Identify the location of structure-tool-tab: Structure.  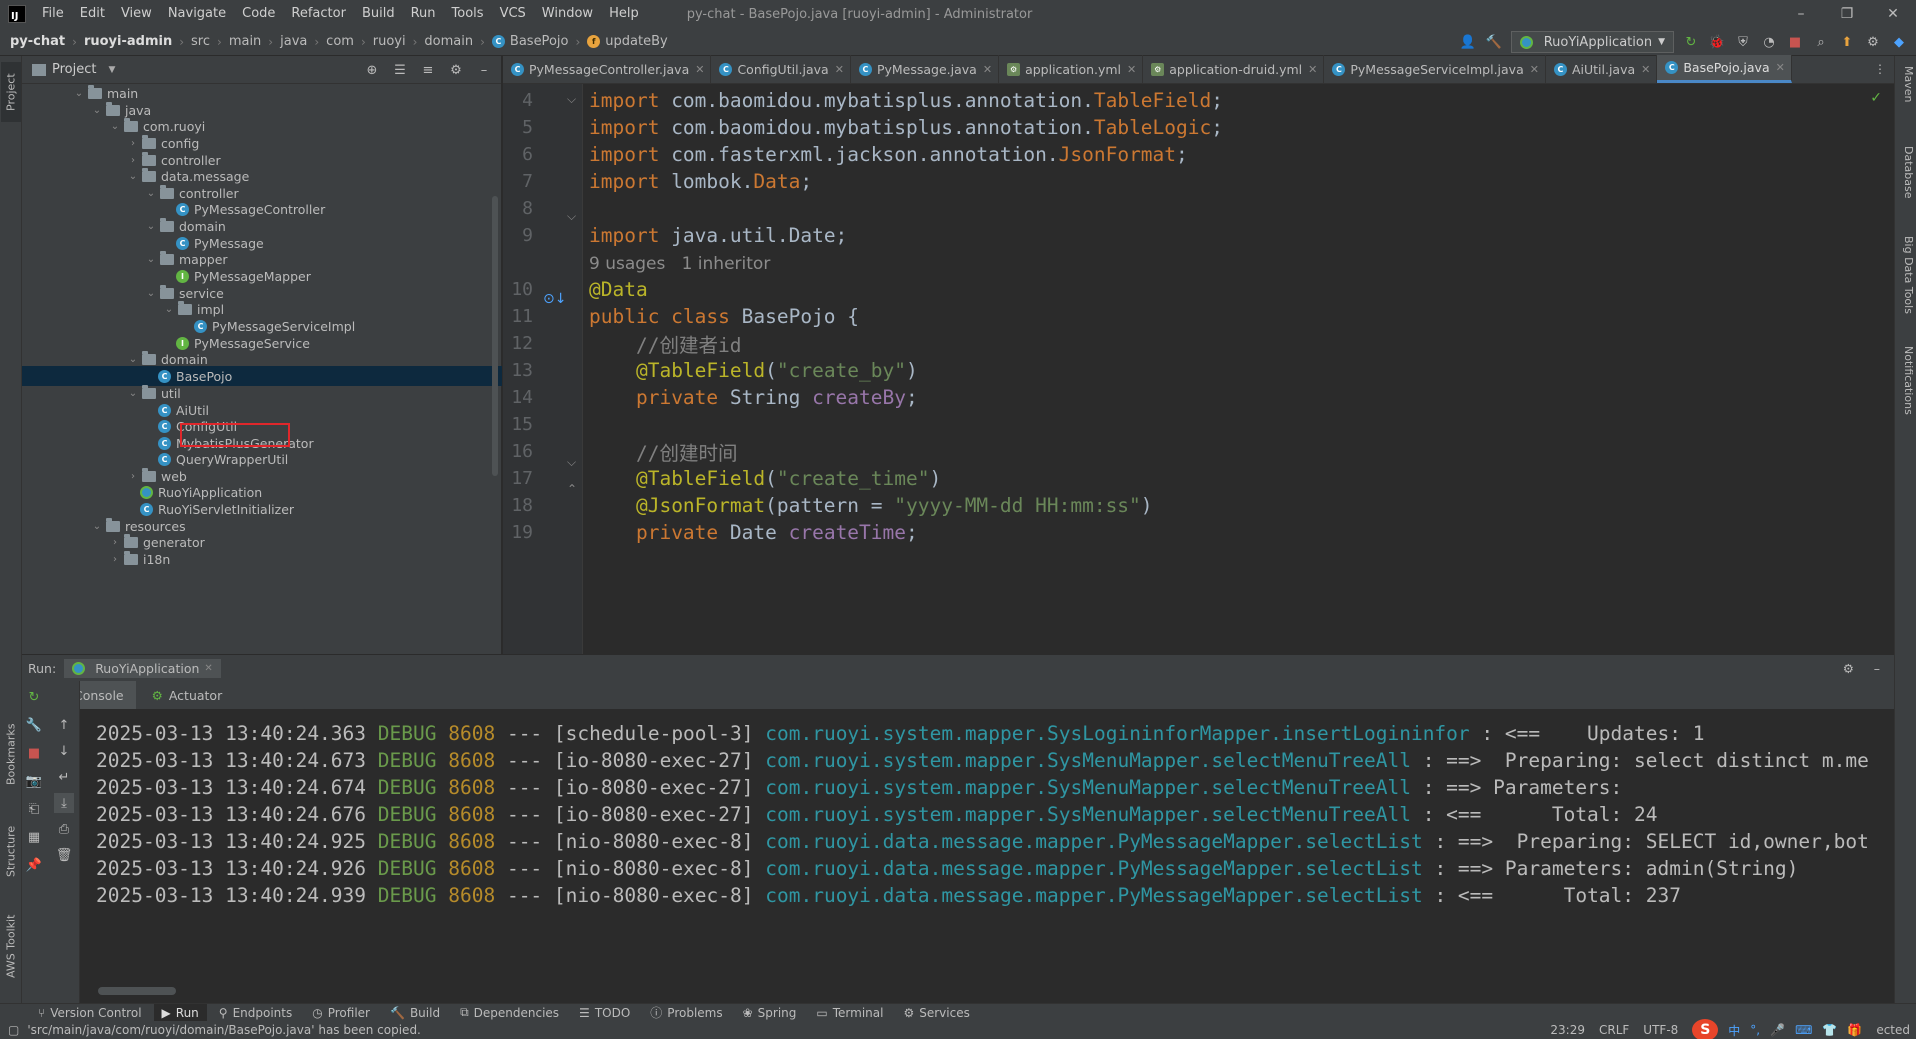
(11, 851).